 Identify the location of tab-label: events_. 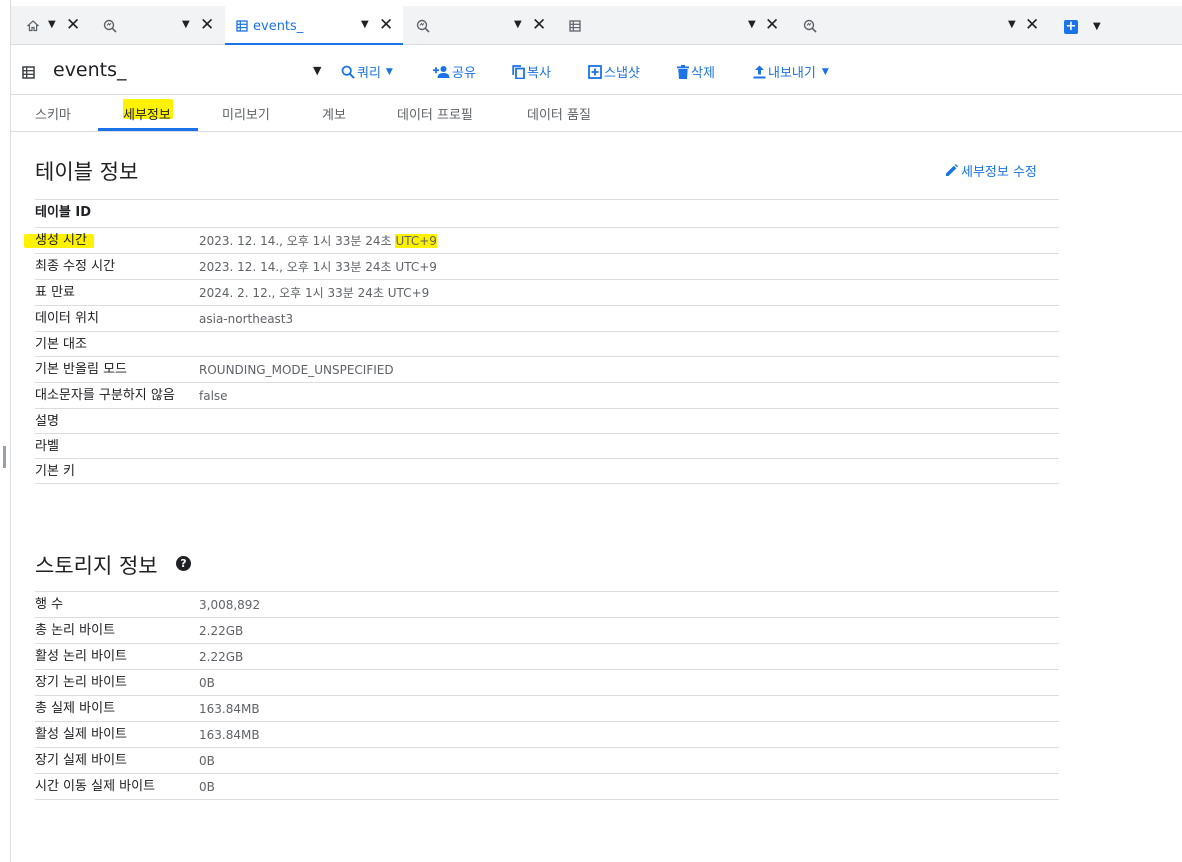
(278, 26).